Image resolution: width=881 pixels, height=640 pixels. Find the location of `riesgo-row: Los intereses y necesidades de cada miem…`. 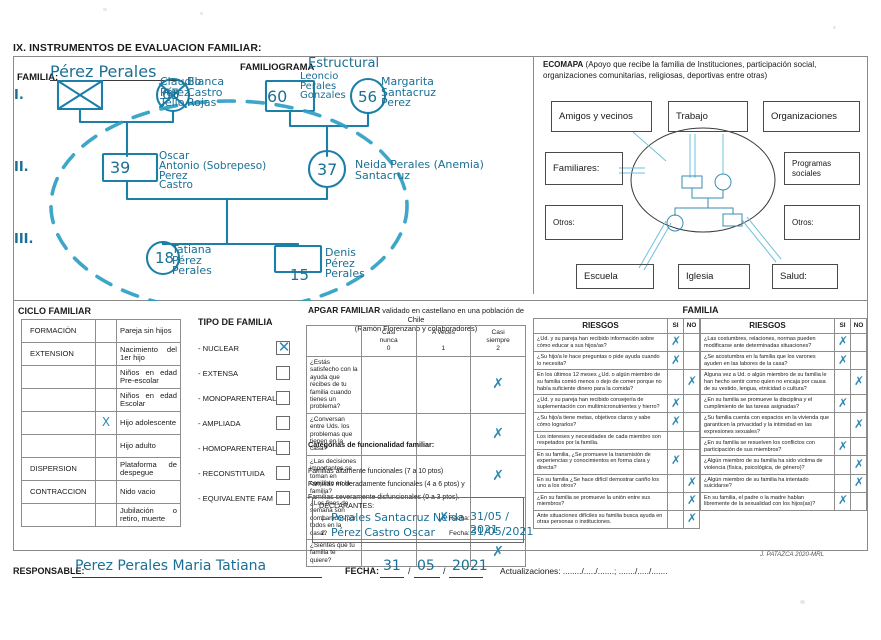

riesgo-row: Los intereses y necesidades de cada miem… is located at coordinates (616, 440).